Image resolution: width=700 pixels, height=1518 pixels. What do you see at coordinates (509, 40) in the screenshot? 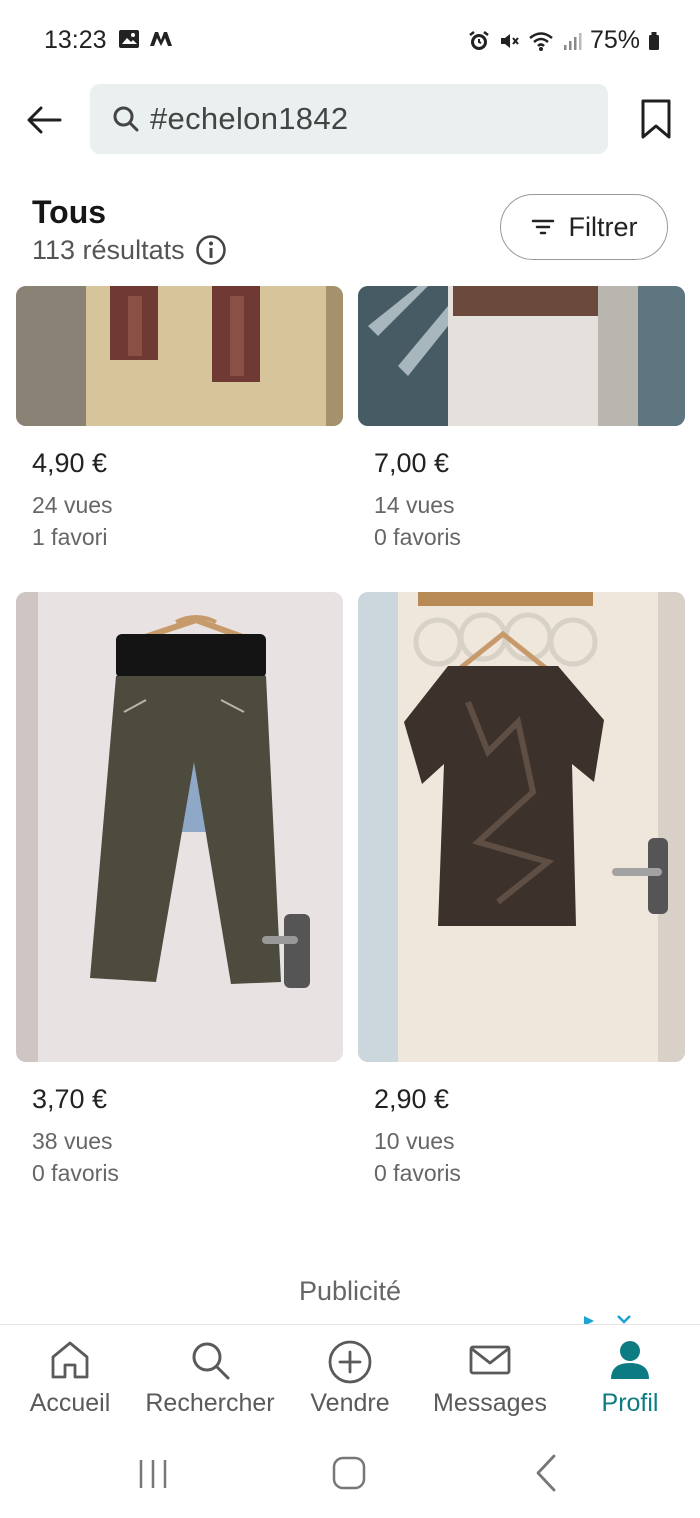
I see `mute-icon` at bounding box center [509, 40].